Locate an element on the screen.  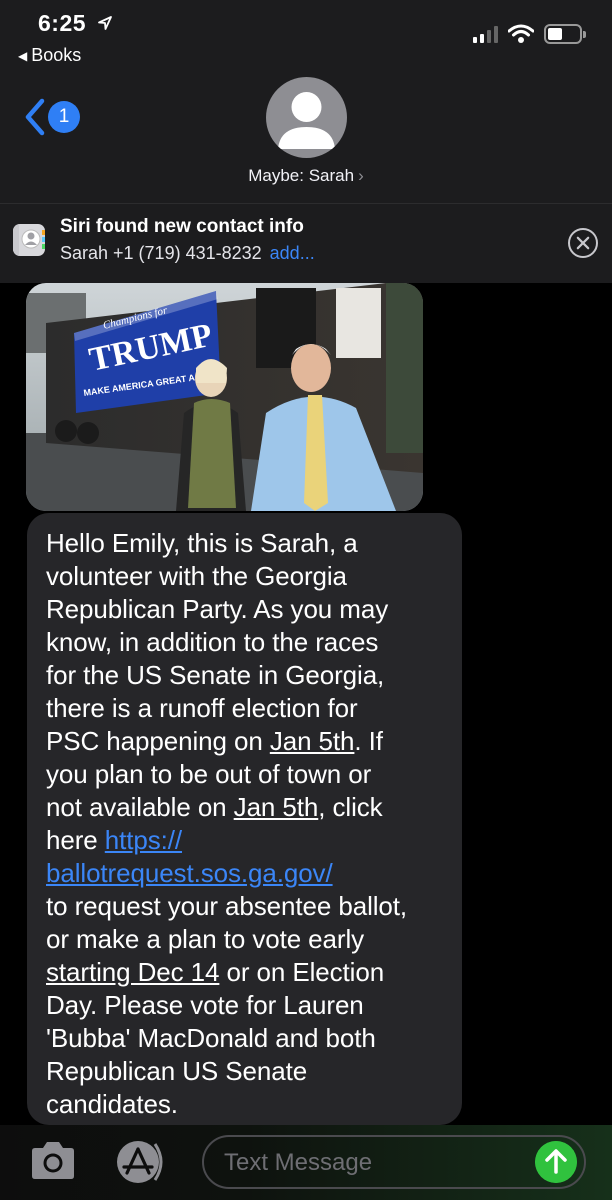
cellular-signal-icon is located at coordinates (485, 34).